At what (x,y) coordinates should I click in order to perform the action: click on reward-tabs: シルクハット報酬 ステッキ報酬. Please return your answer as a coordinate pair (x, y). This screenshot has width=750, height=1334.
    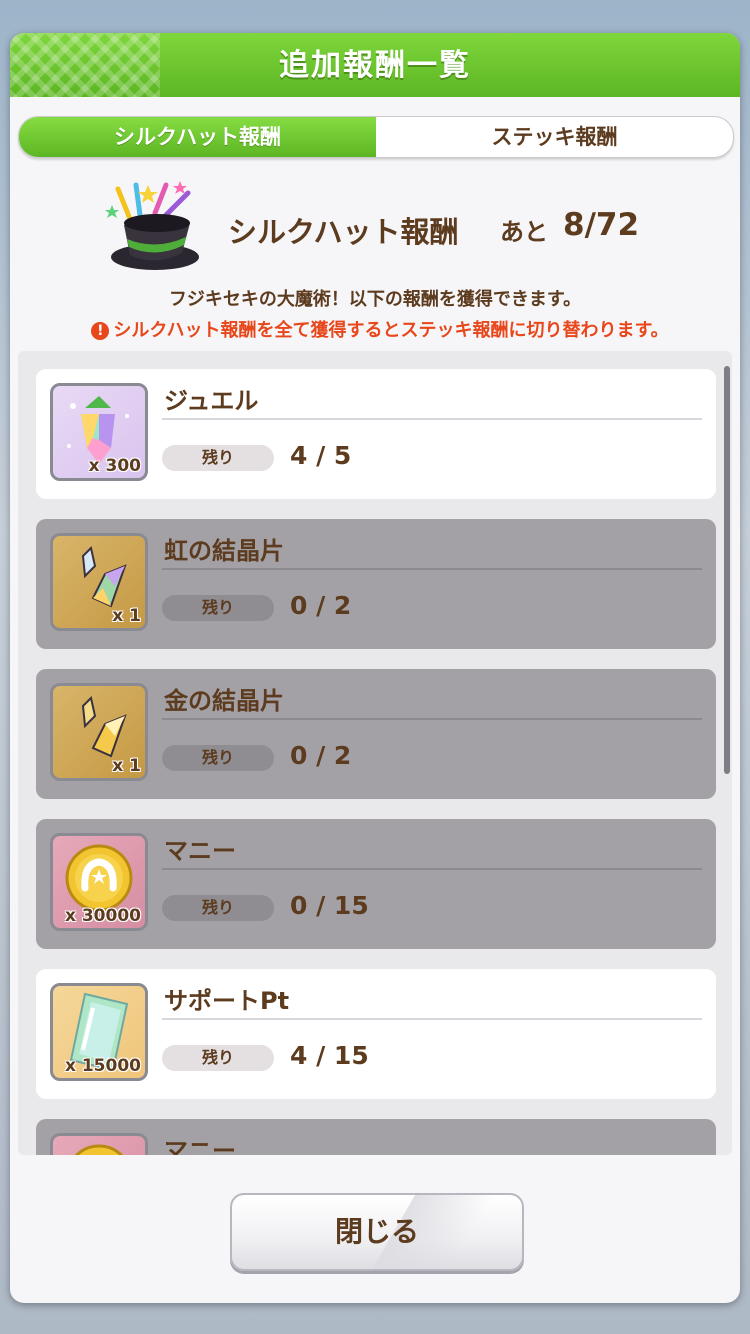
    Looking at the image, I should click on (376, 137).